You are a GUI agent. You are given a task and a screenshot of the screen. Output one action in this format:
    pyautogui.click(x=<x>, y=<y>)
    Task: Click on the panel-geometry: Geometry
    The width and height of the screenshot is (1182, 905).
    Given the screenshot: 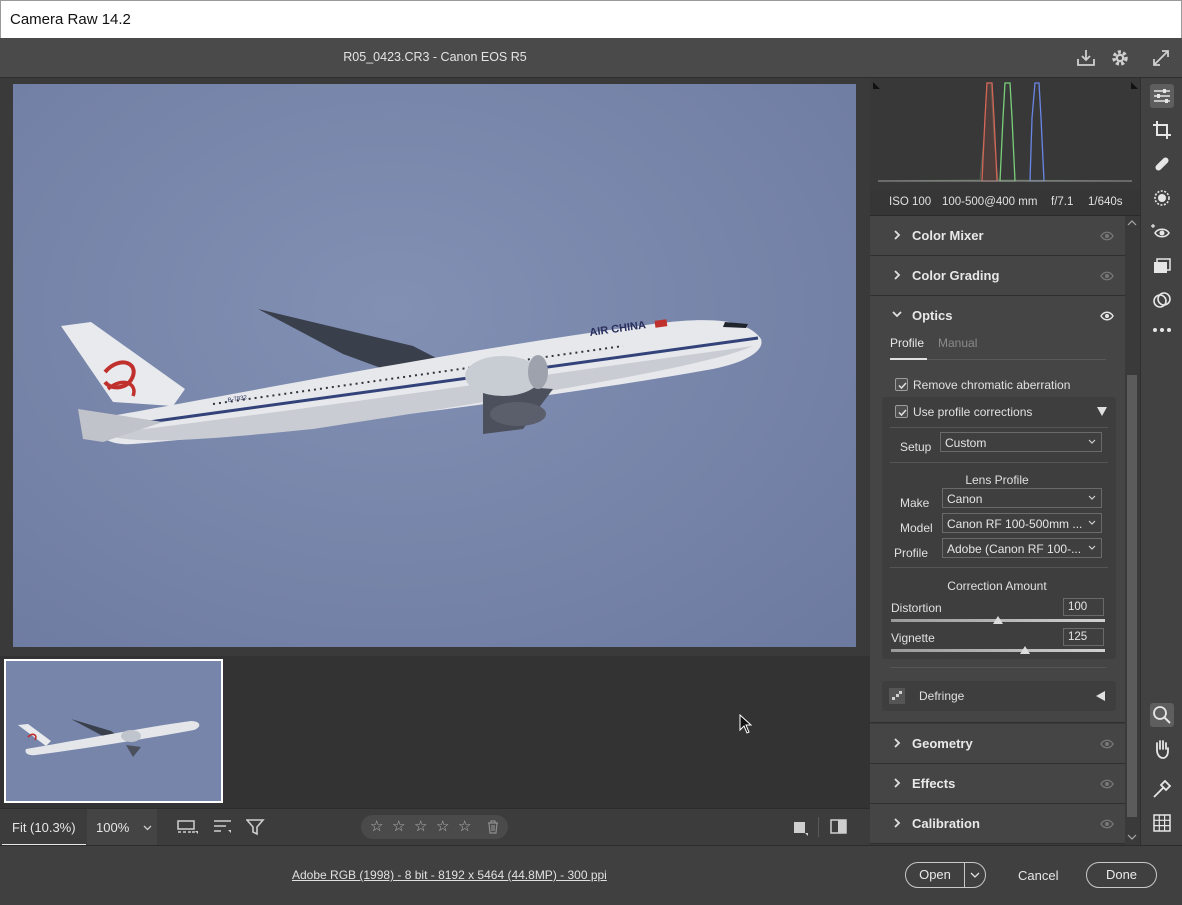 What is the action you would take?
    pyautogui.click(x=998, y=744)
    